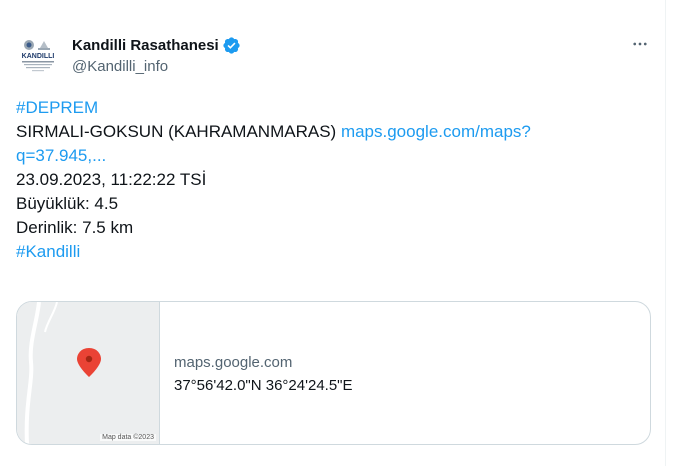 This screenshot has height=466, width=692. I want to click on column-border, so click(665, 233).